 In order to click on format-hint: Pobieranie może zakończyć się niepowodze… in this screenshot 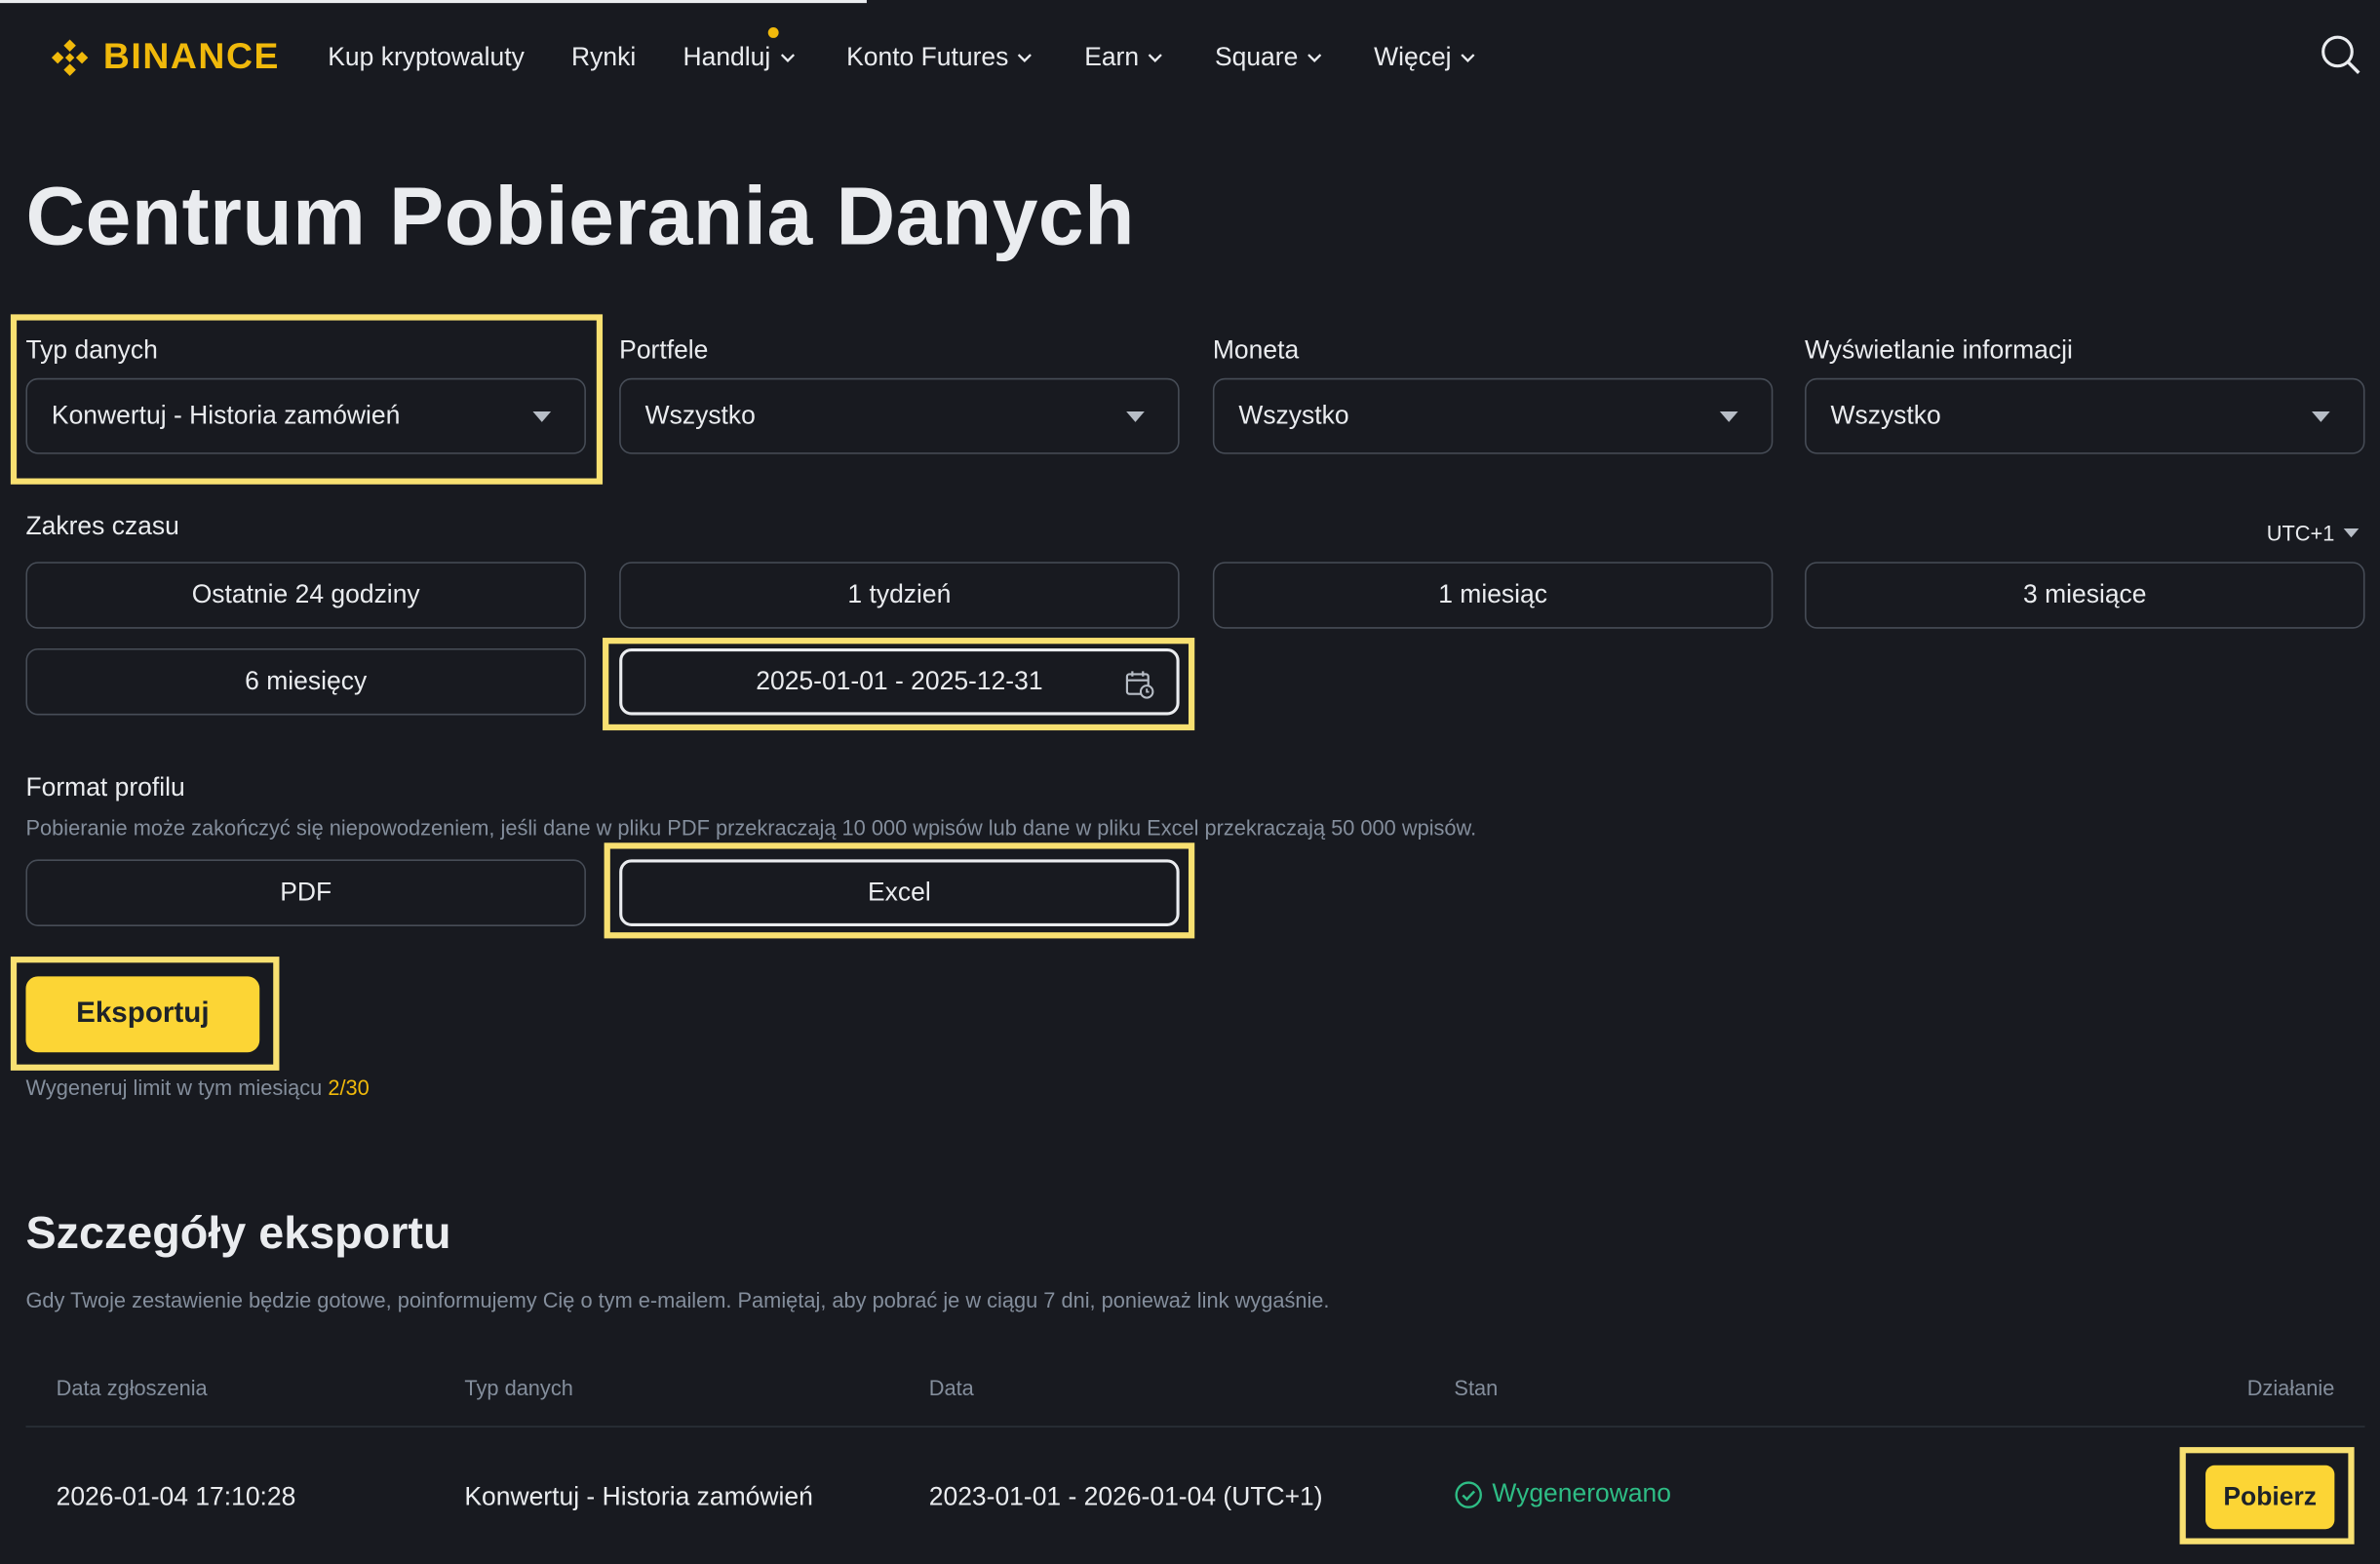, I will do `click(751, 828)`.